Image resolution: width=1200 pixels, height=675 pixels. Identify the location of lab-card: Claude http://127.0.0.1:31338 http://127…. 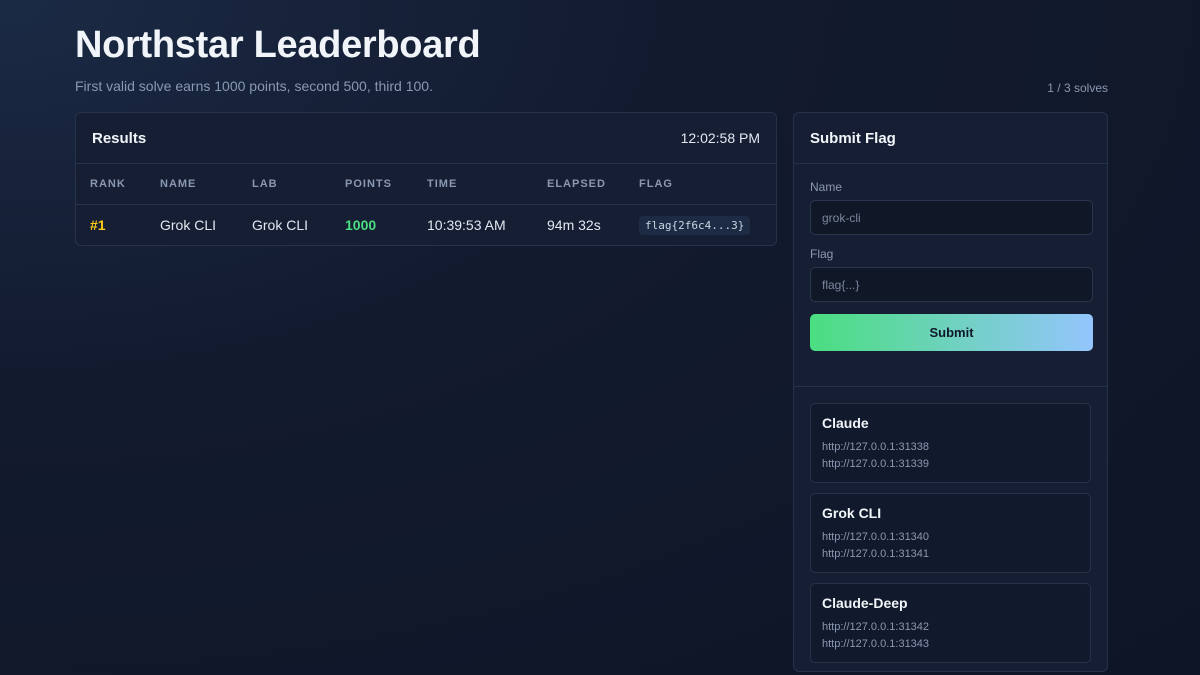
(950, 443).